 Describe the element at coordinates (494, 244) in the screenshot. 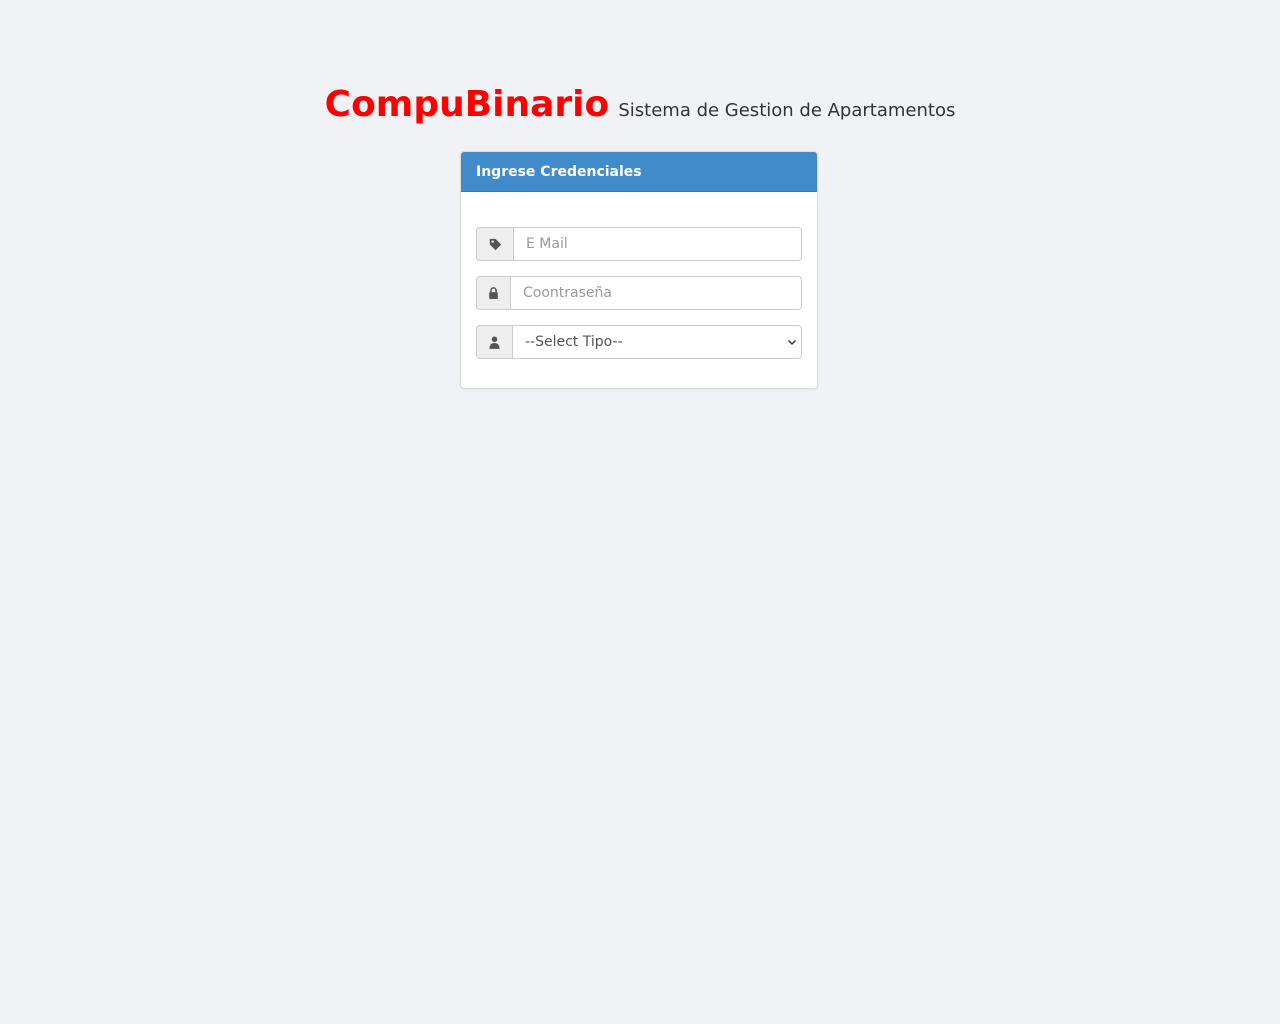

I see `tag-icon` at that location.